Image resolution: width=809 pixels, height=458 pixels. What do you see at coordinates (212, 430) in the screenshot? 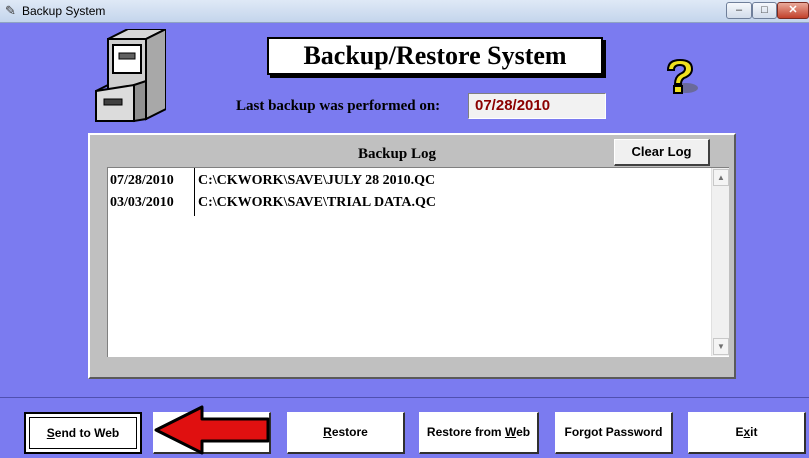
I see `red-arrow-icon` at bounding box center [212, 430].